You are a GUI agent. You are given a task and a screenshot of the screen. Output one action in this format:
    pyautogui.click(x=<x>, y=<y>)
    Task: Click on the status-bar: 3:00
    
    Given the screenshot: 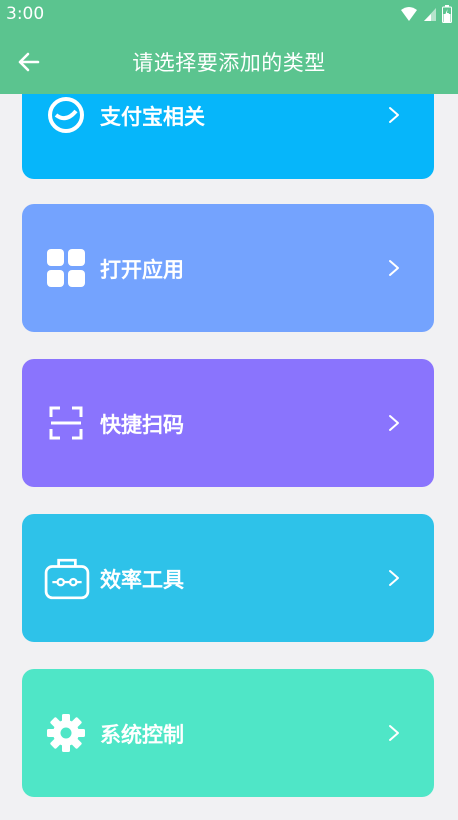 What is the action you would take?
    pyautogui.click(x=229, y=15)
    